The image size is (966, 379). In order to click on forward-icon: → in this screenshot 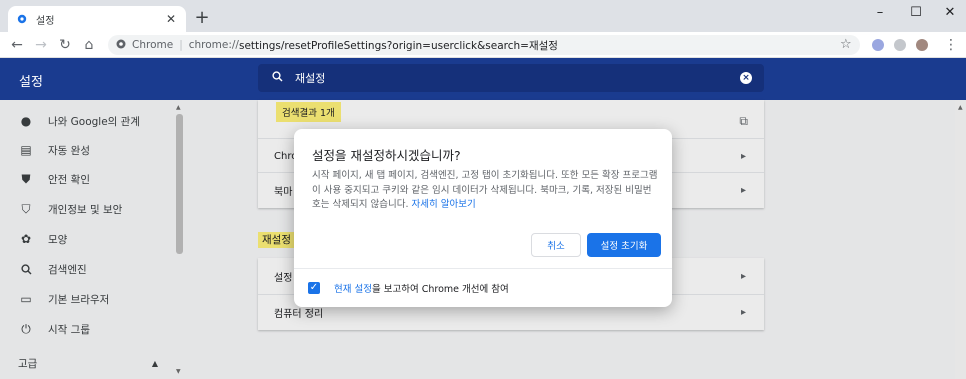, I will do `click(41, 45)`.